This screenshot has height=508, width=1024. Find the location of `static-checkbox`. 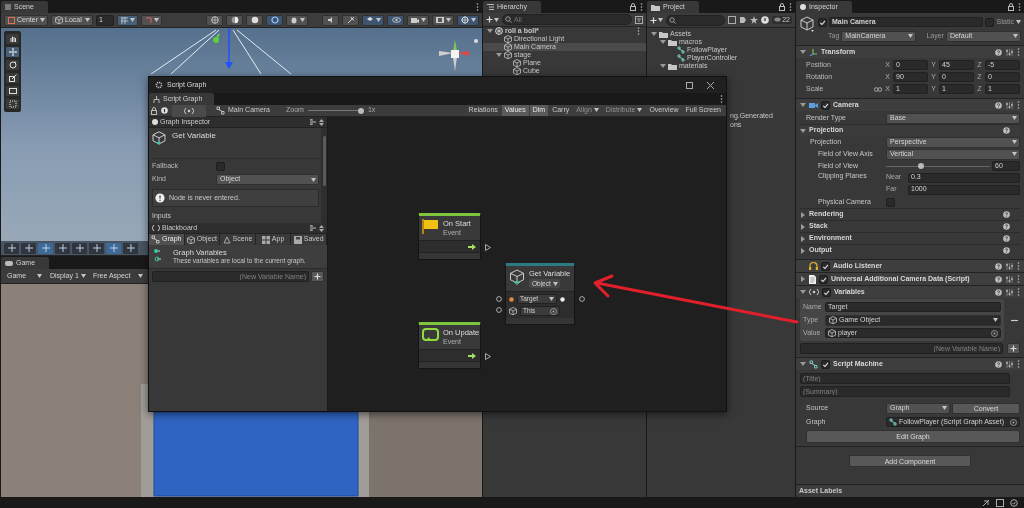

static-checkbox is located at coordinates (990, 22).